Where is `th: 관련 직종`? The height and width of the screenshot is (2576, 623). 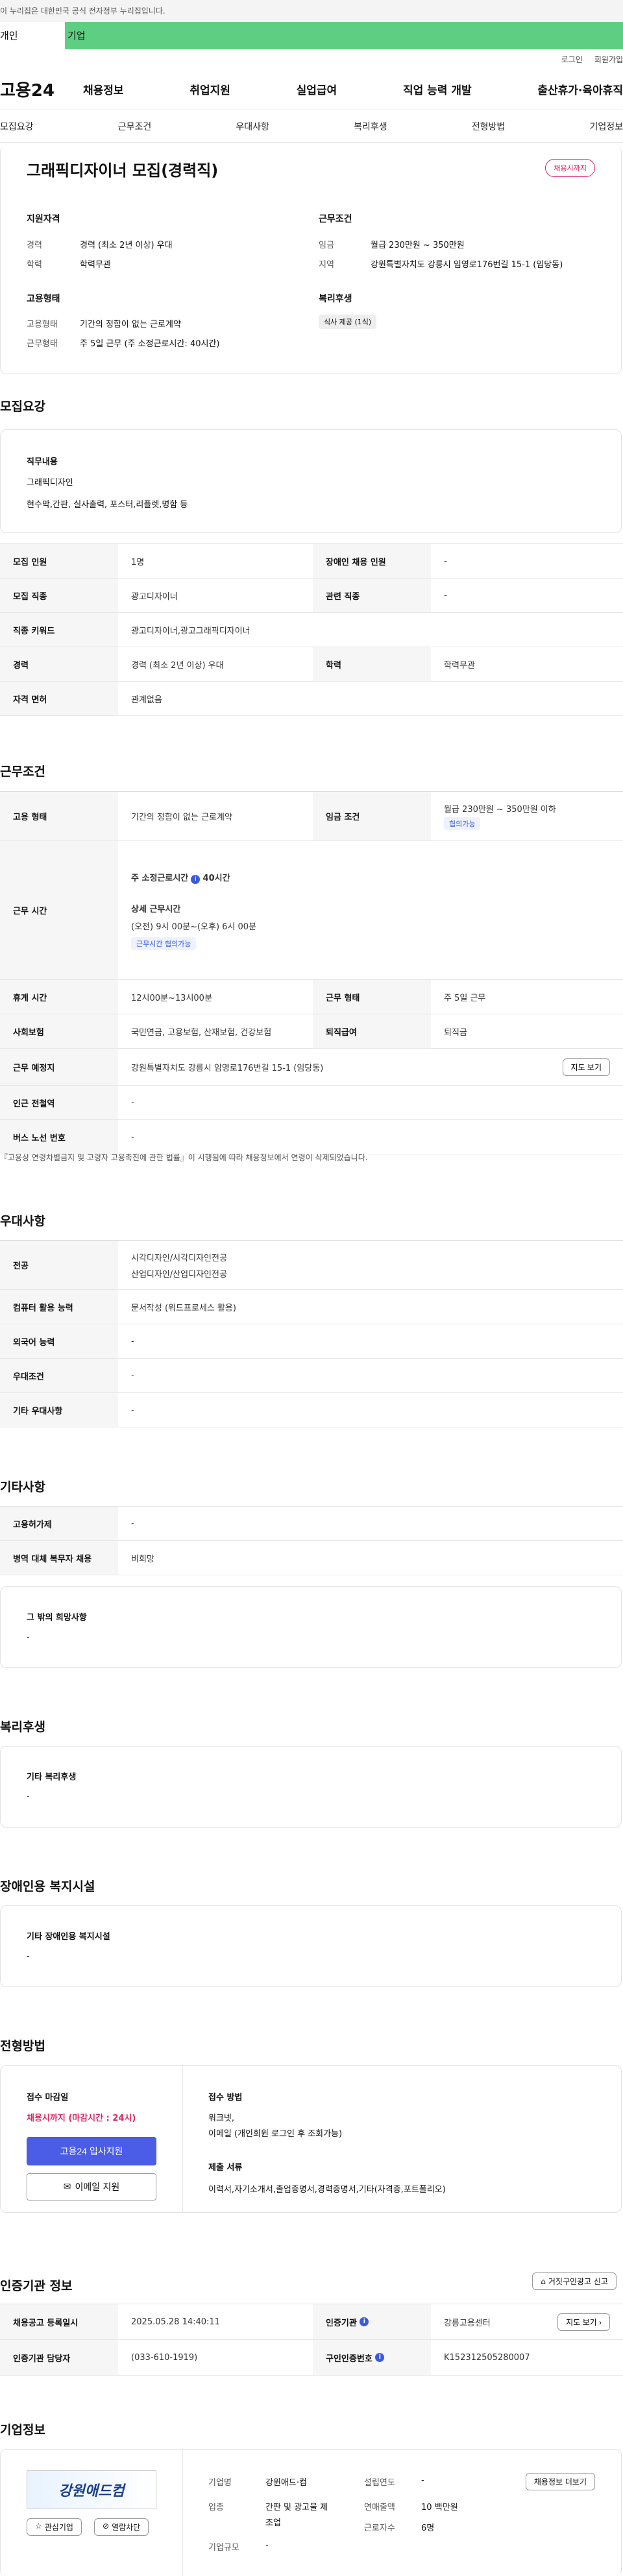 th: 관련 직종 is located at coordinates (372, 595).